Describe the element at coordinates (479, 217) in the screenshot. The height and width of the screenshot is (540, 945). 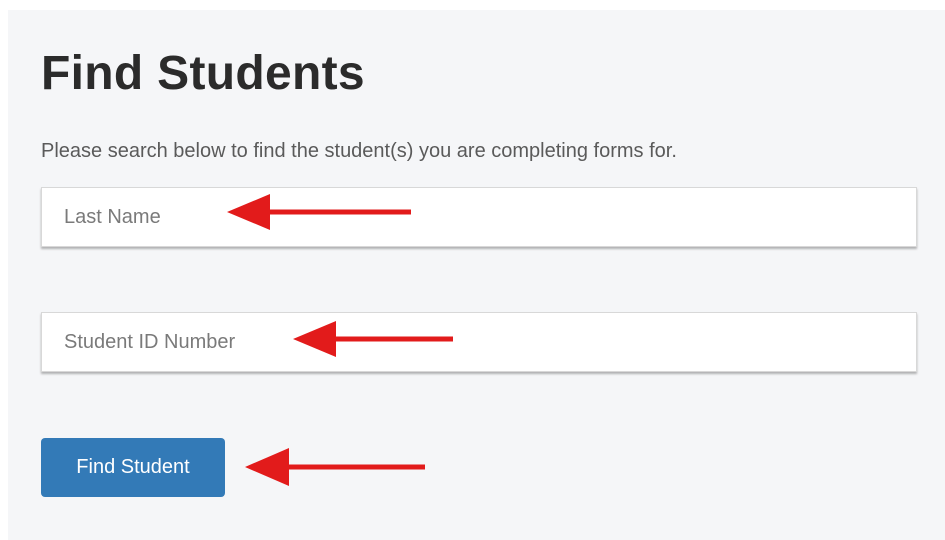
I see `last-name-input` at that location.